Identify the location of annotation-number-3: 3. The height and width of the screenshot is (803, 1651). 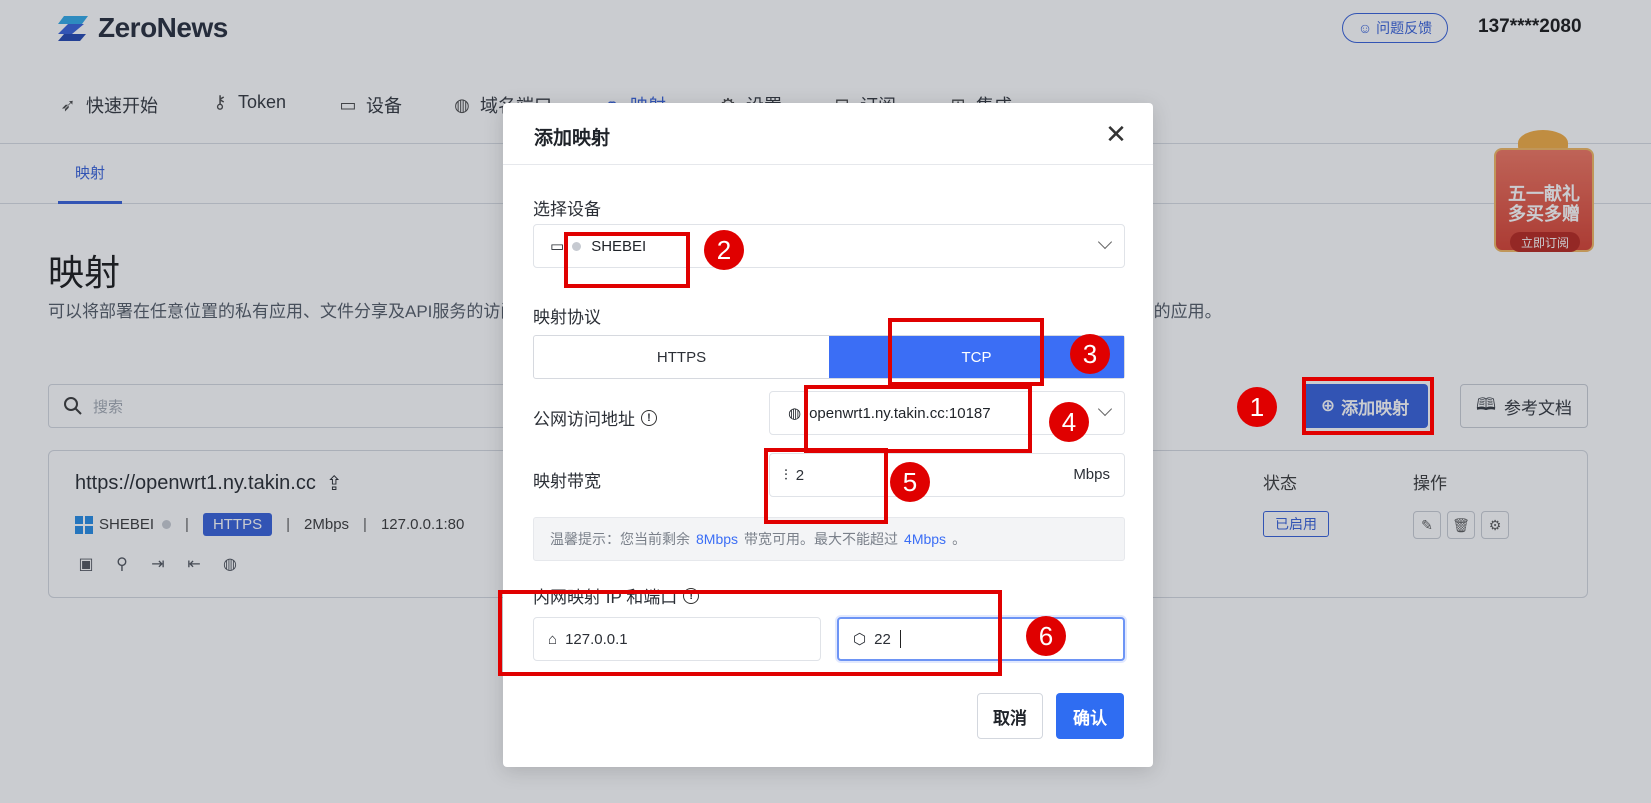
(1090, 354).